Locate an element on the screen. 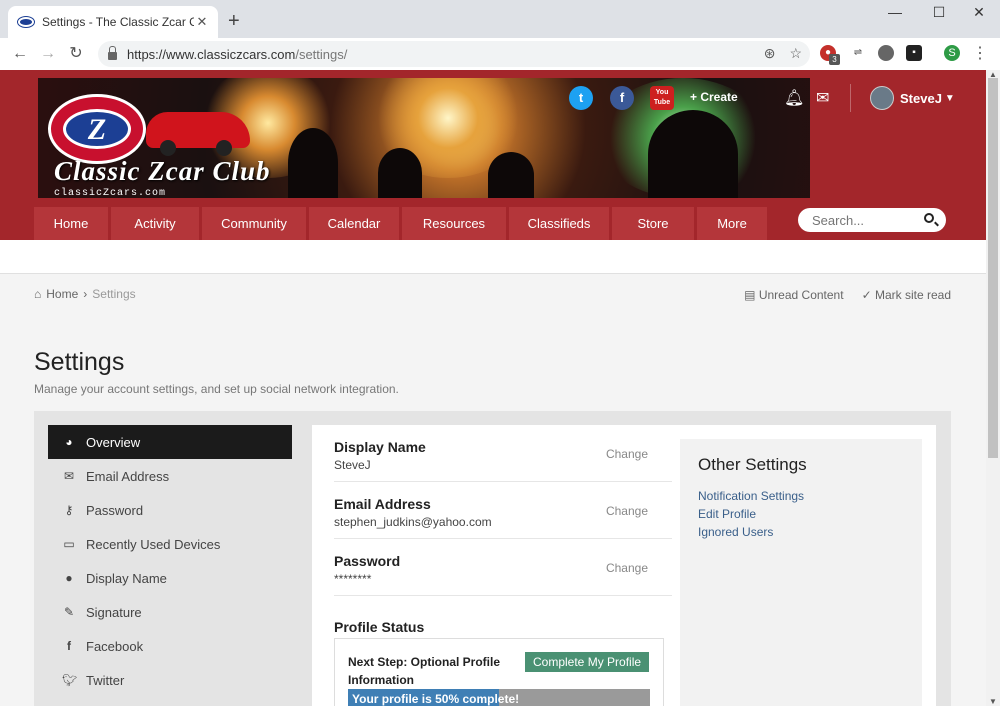 The height and width of the screenshot is (706, 1000). checkmark-icon: ✓ is located at coordinates (868, 295).